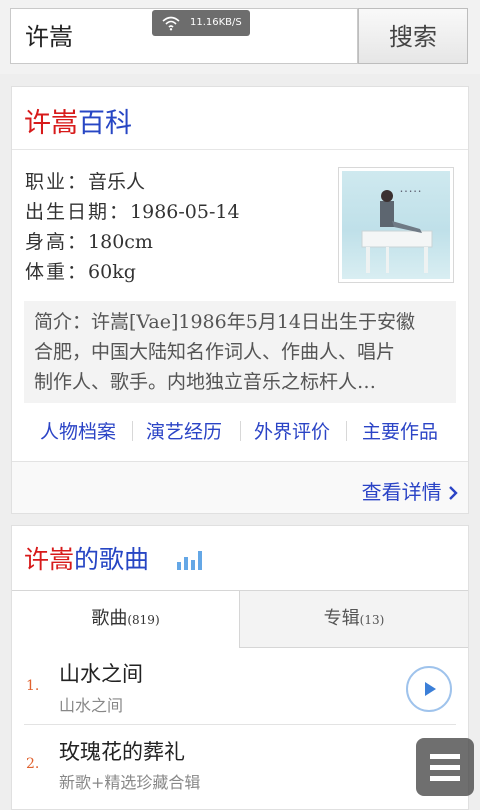  What do you see at coordinates (189, 560) in the screenshot?
I see `bars-chart-icon` at bounding box center [189, 560].